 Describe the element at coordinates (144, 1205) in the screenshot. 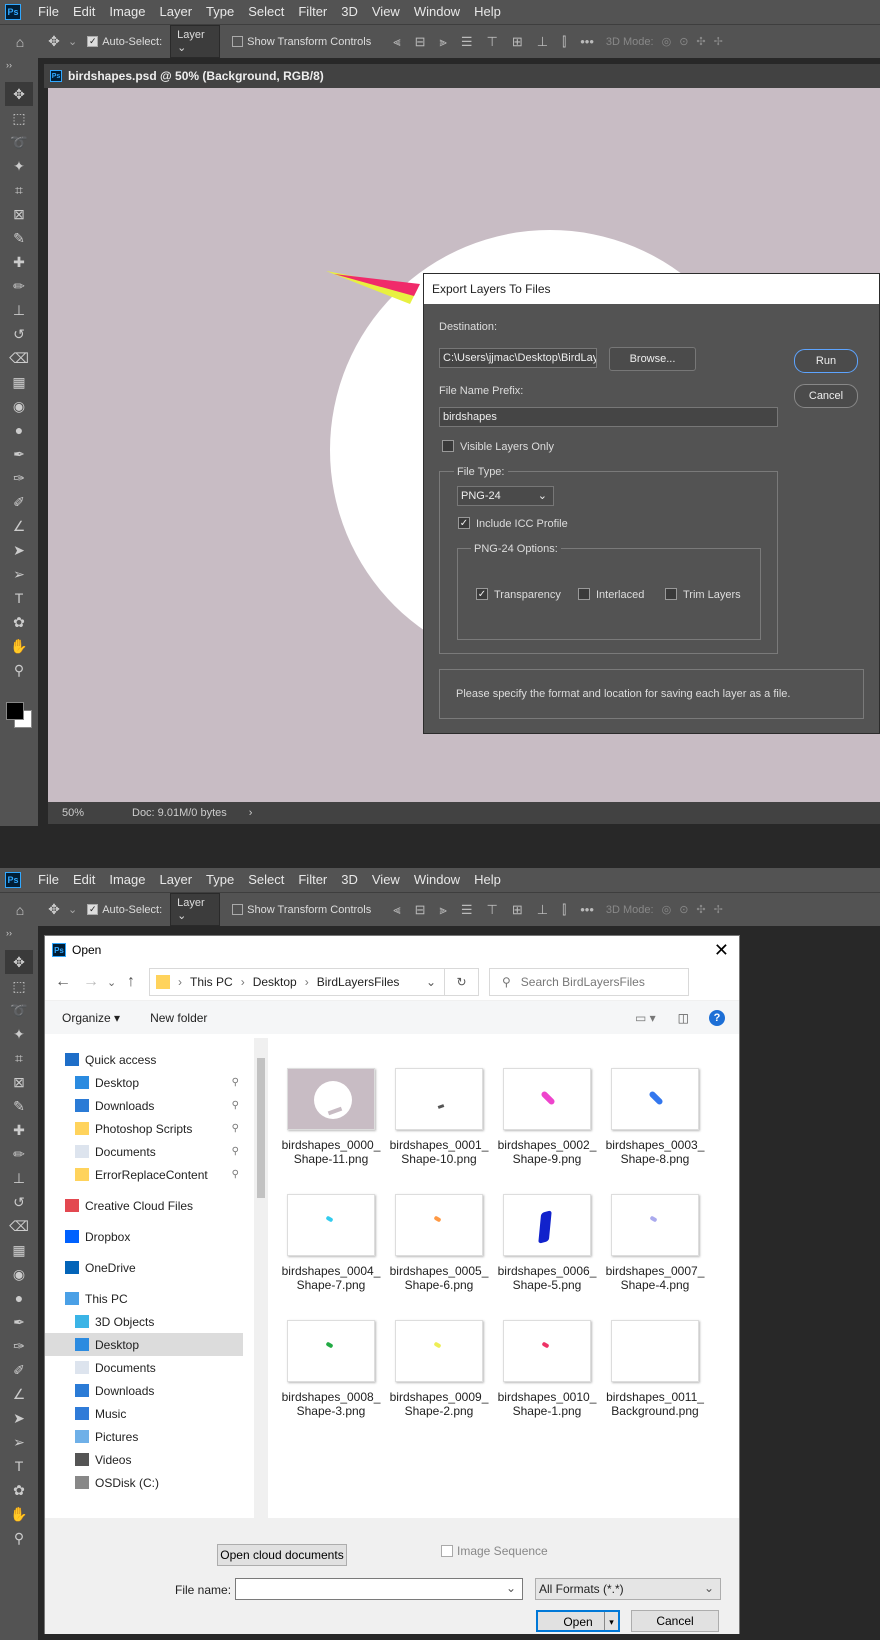

I see `nav-item-creative-cloud-files: Creative Cloud Files` at that location.